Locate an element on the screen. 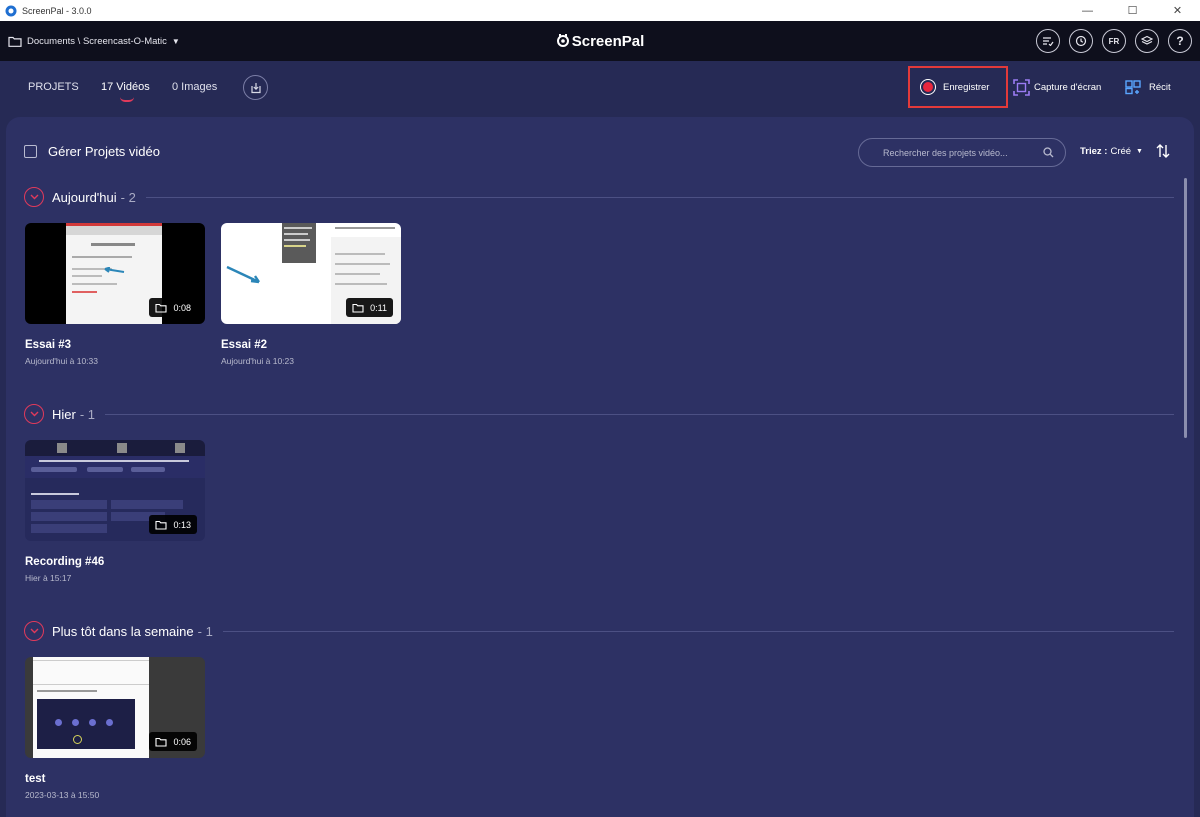 This screenshot has height=817, width=1200. video-card: 0:08 Essai #3 Aujourd'hui à 10:33 is located at coordinates (115, 294).